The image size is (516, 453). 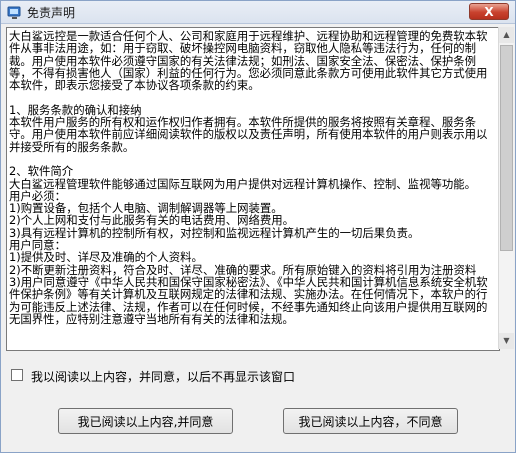 I want to click on vertical-scrollbar: ▲ ▼, so click(x=506, y=188).